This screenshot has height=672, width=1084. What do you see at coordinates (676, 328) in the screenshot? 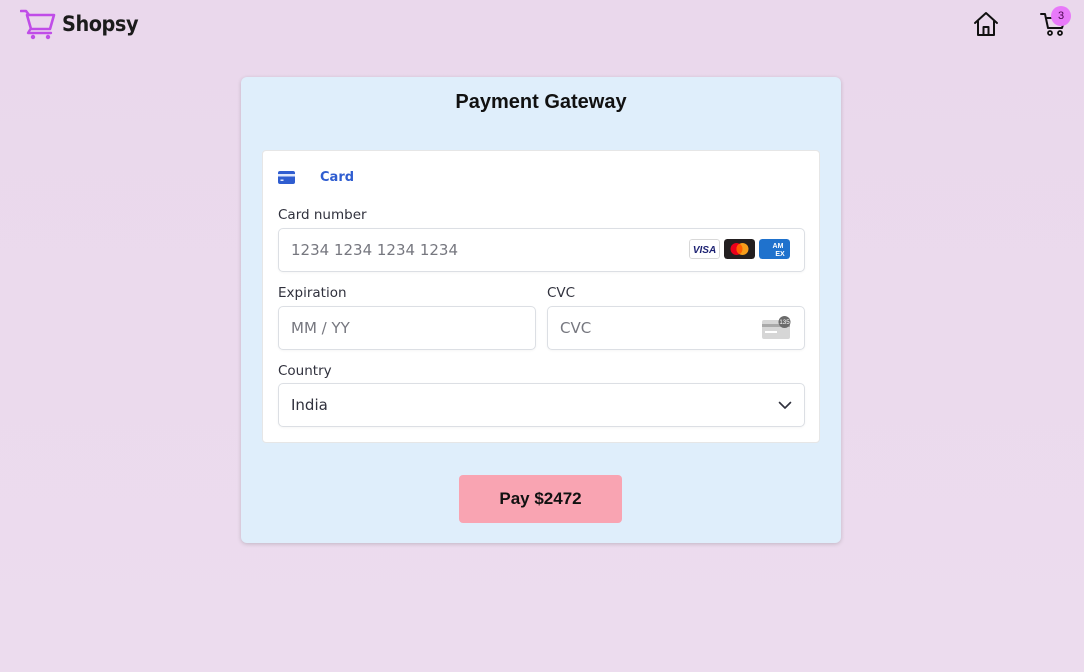
I see `cvc-wrapper: 135` at bounding box center [676, 328].